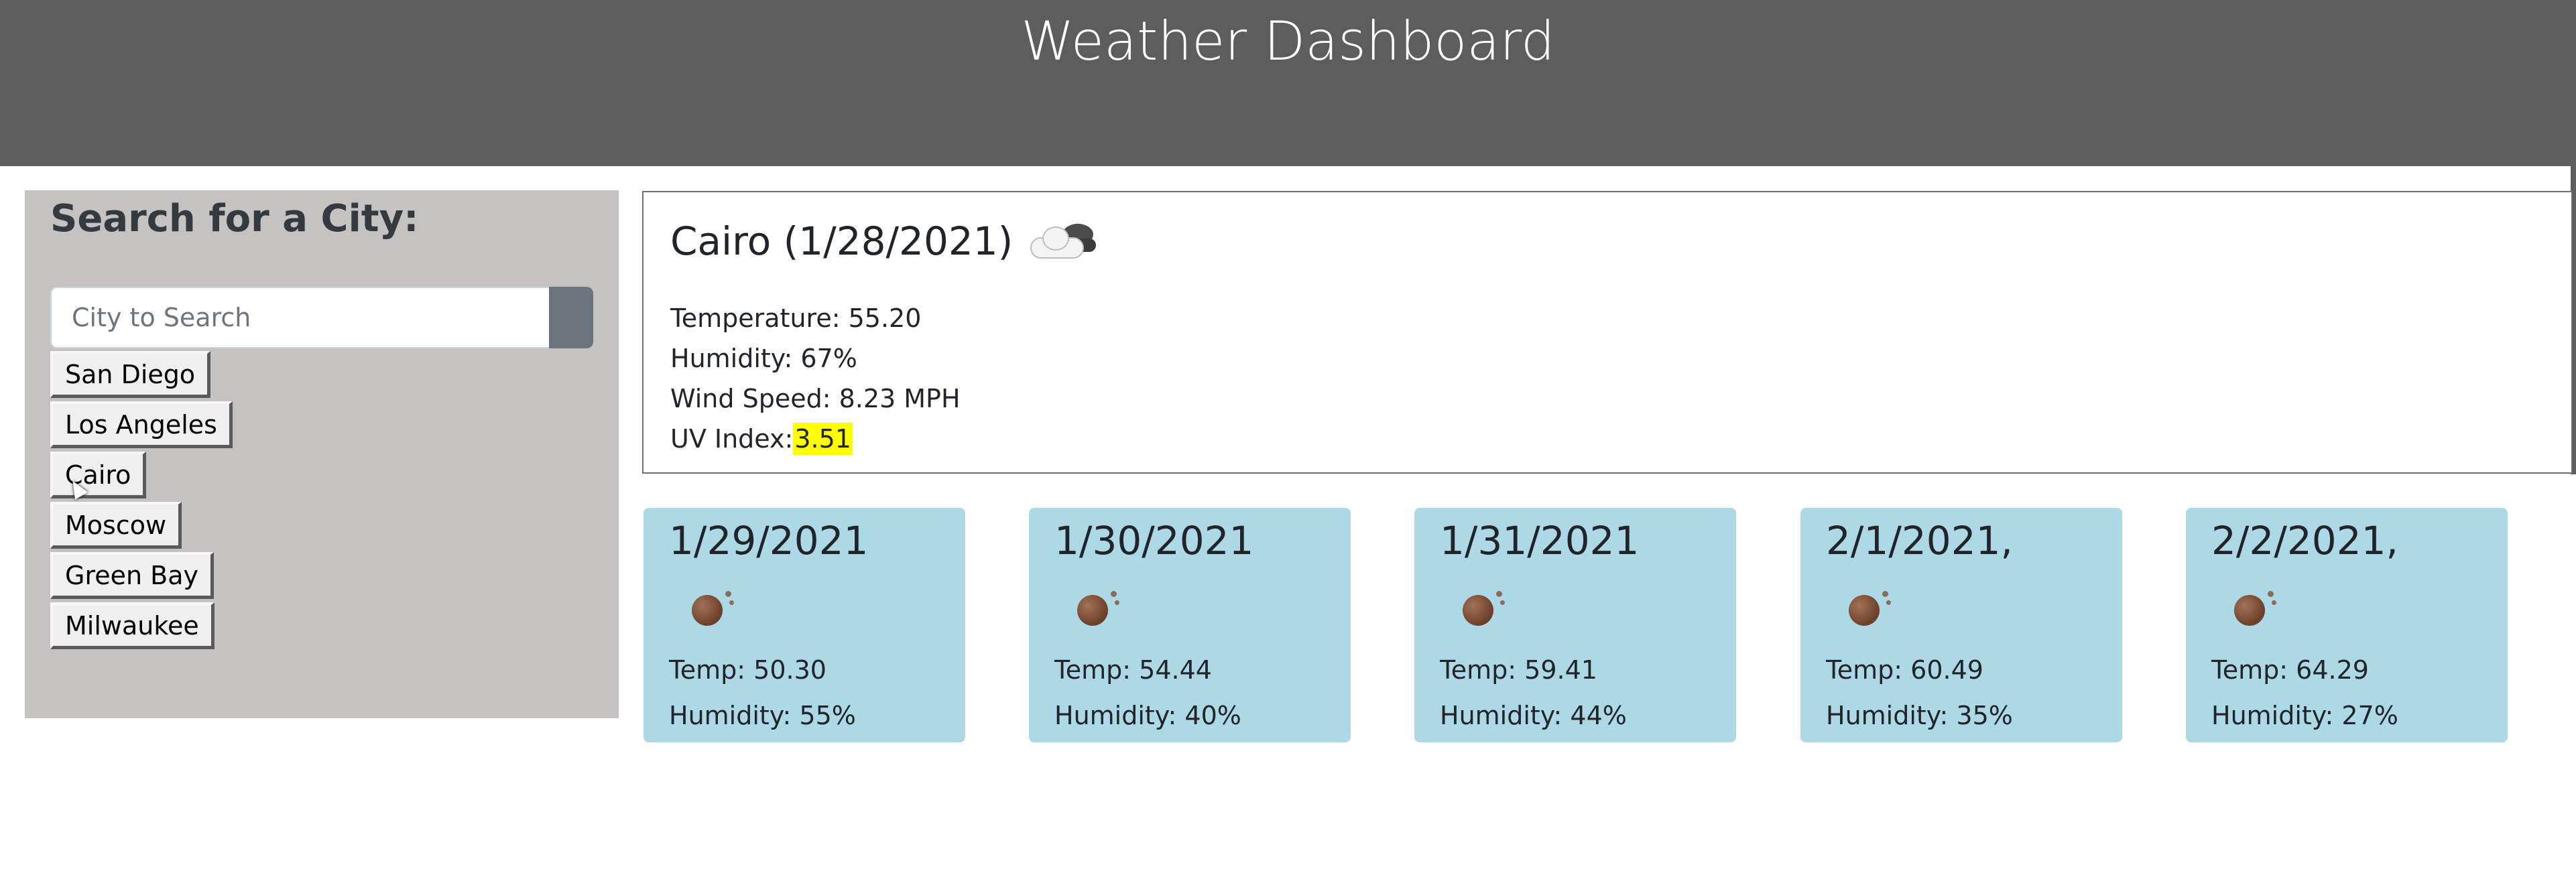  I want to click on partly-cloudy-night-icon, so click(1061, 241).